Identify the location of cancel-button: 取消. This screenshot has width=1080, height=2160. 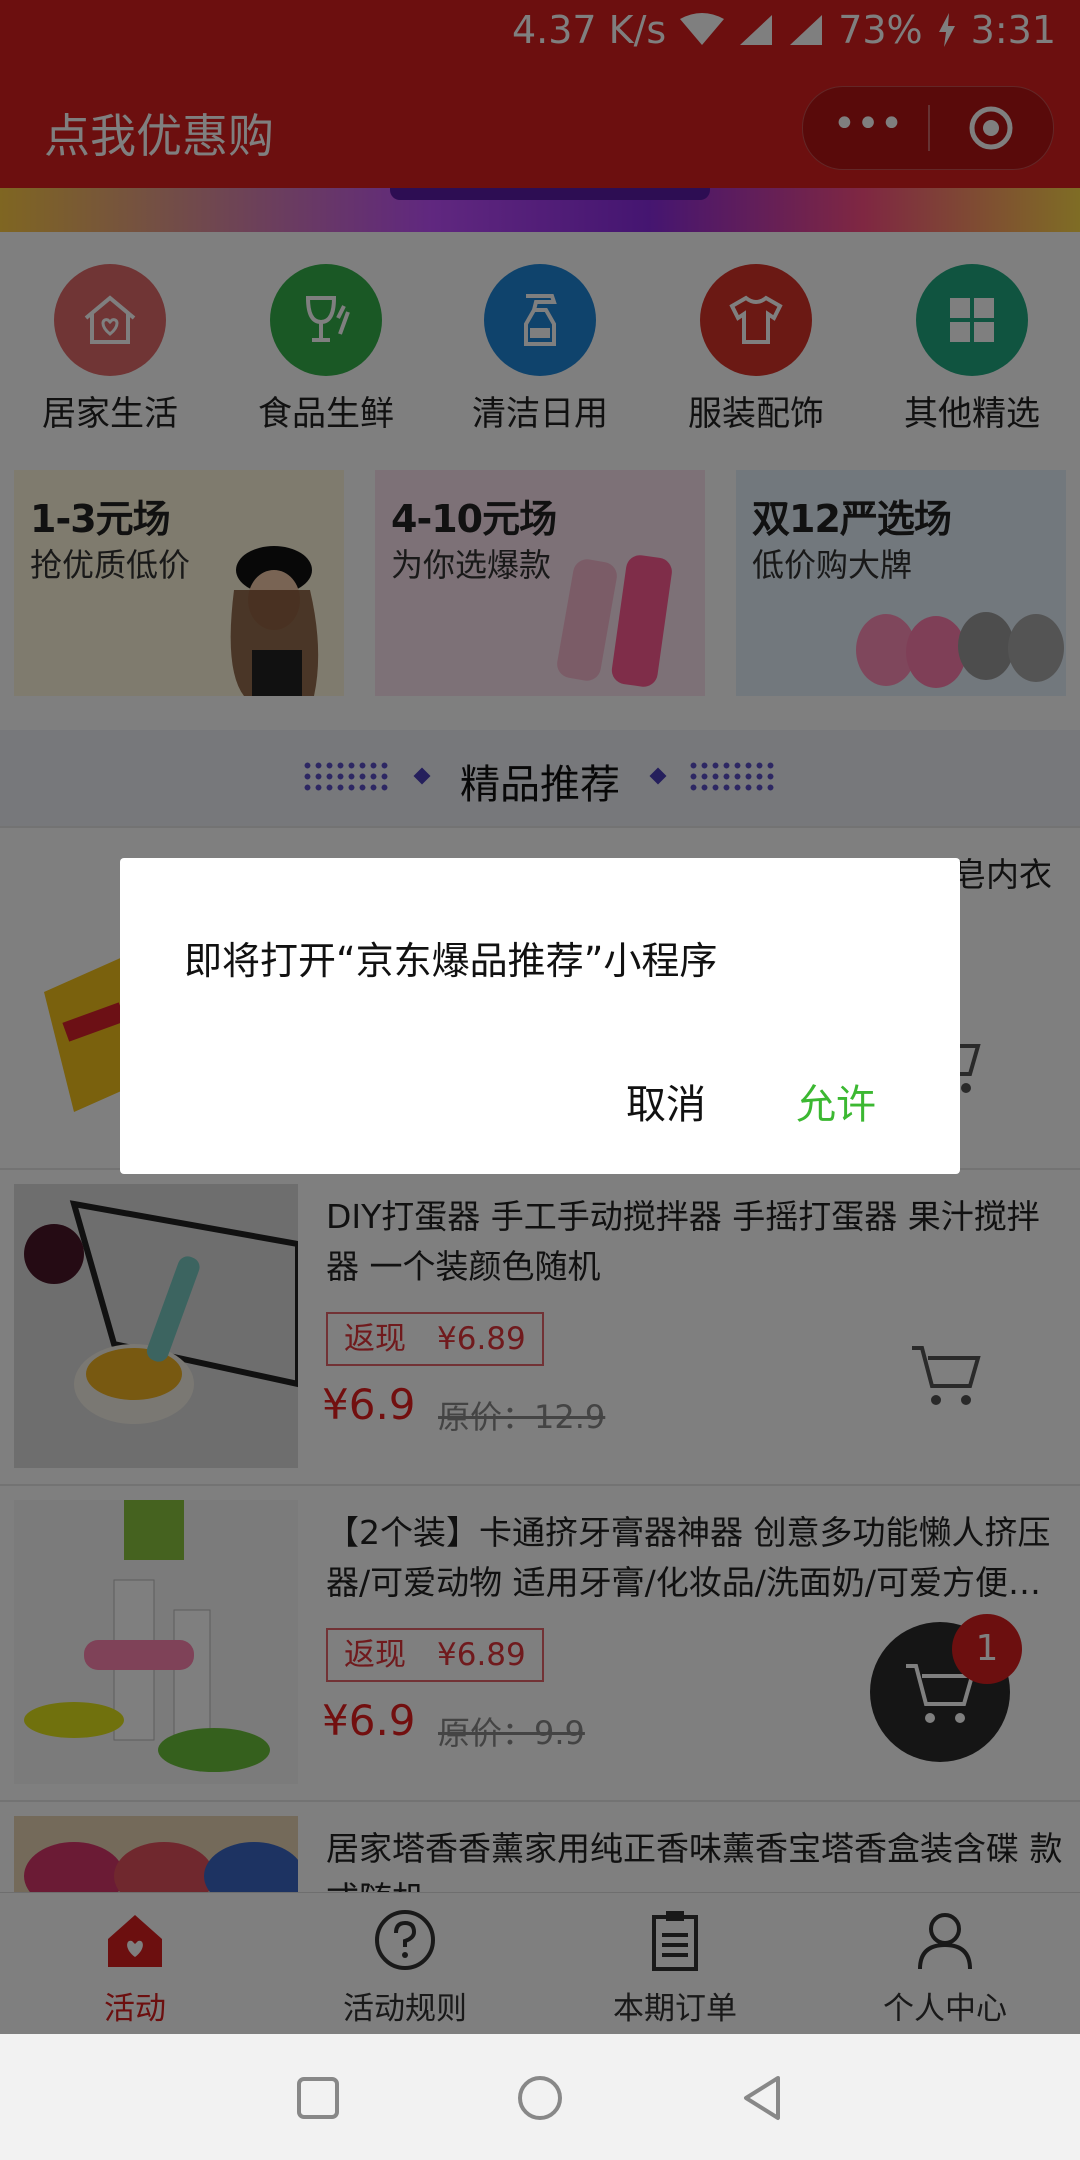
(666, 1101).